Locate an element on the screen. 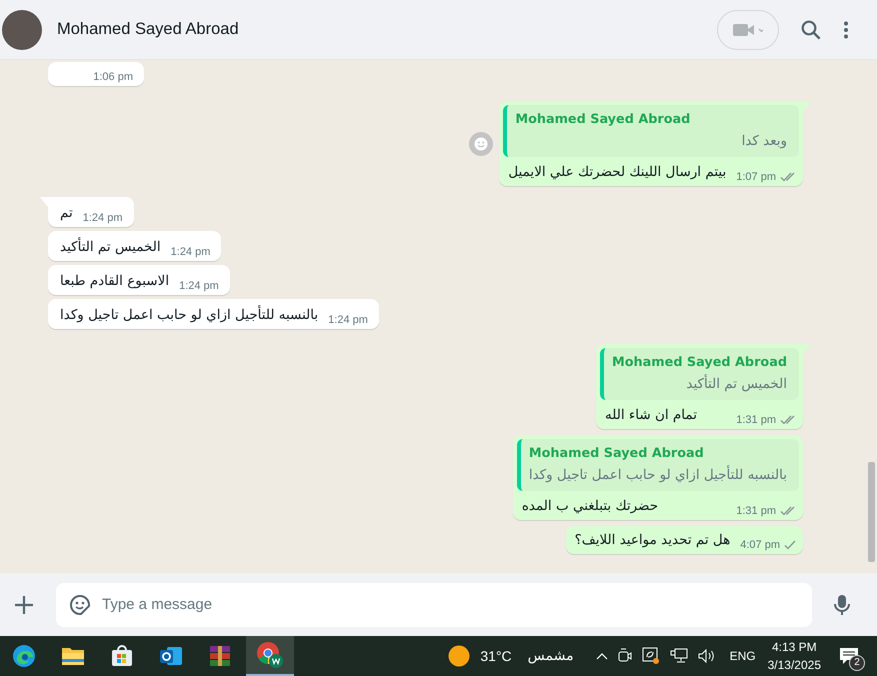  message-text: الخميس تم التأكيد is located at coordinates (110, 248).